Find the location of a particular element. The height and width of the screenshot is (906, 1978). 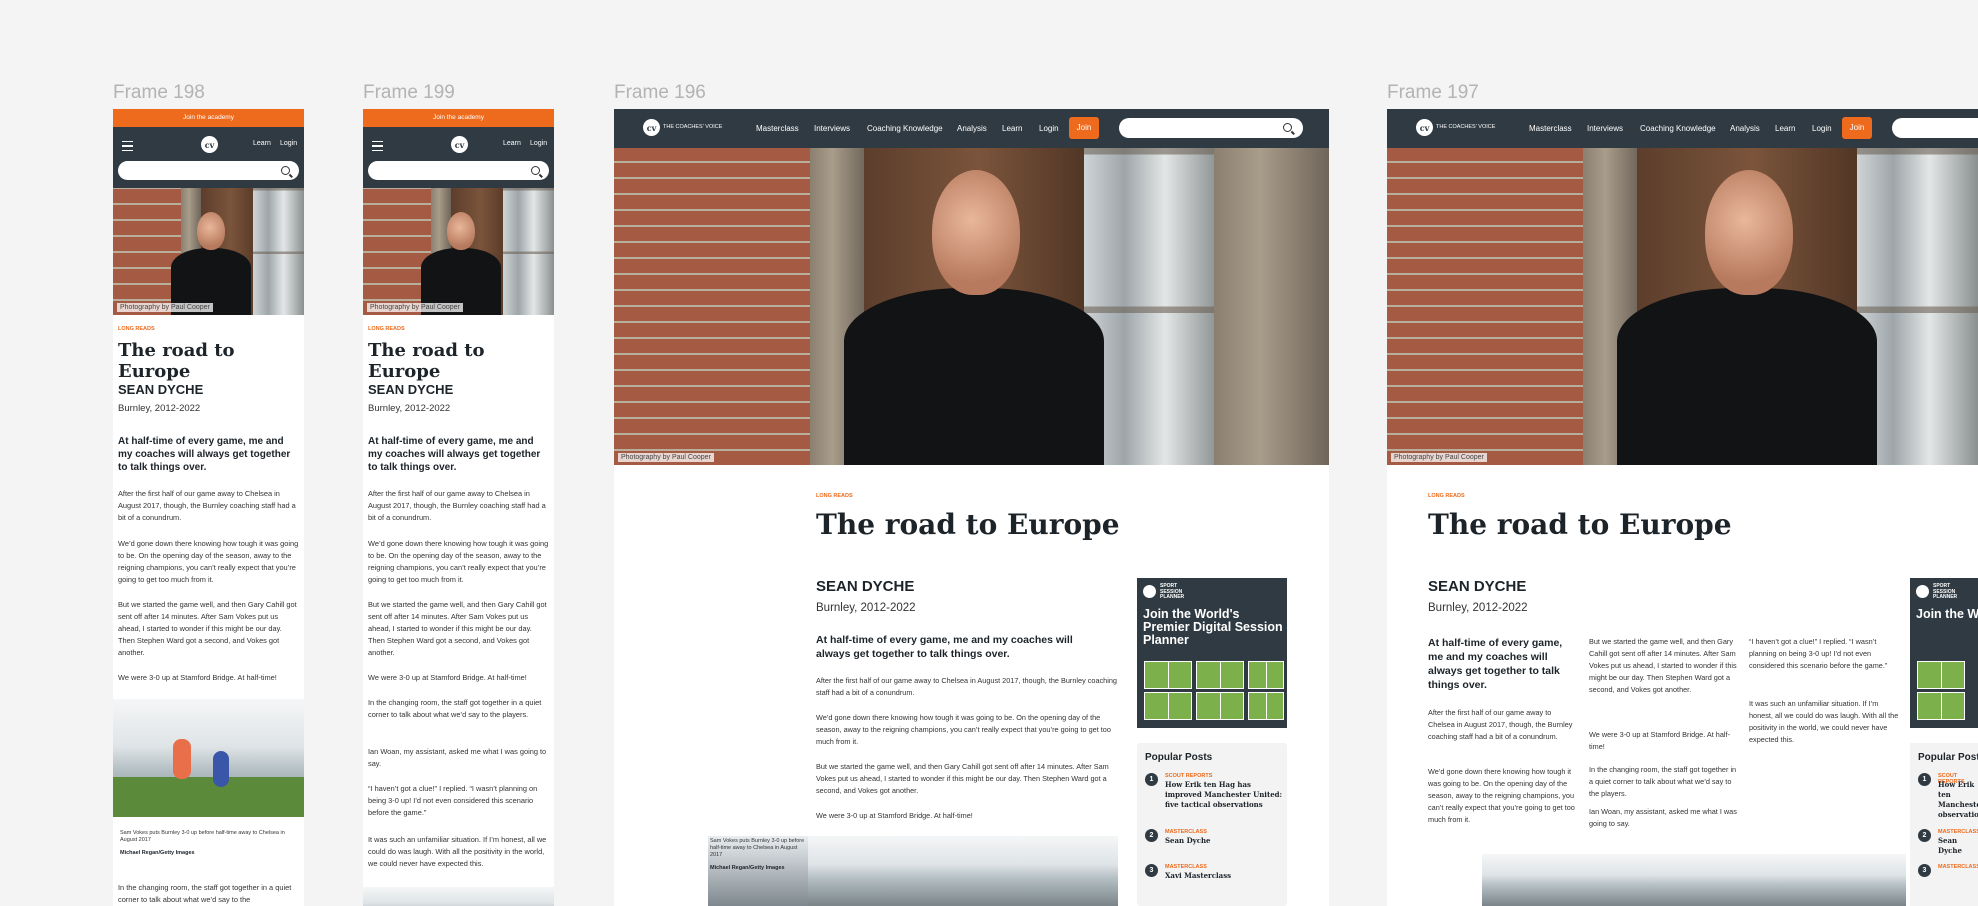

frame-label-197: Frame 197 is located at coordinates (1433, 92).